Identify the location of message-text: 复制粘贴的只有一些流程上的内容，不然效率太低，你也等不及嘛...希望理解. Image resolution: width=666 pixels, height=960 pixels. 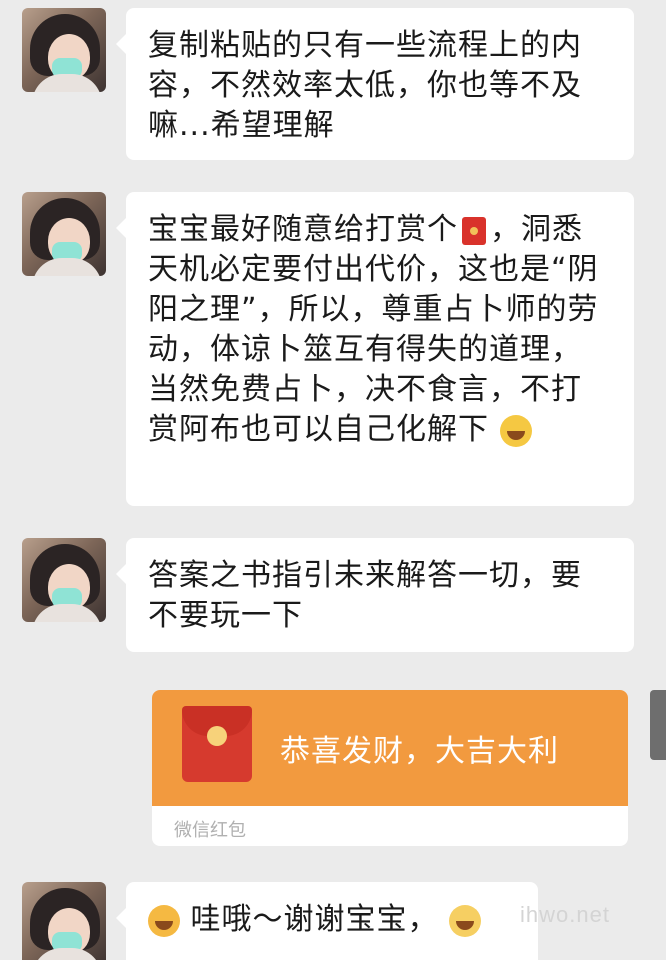
(365, 85).